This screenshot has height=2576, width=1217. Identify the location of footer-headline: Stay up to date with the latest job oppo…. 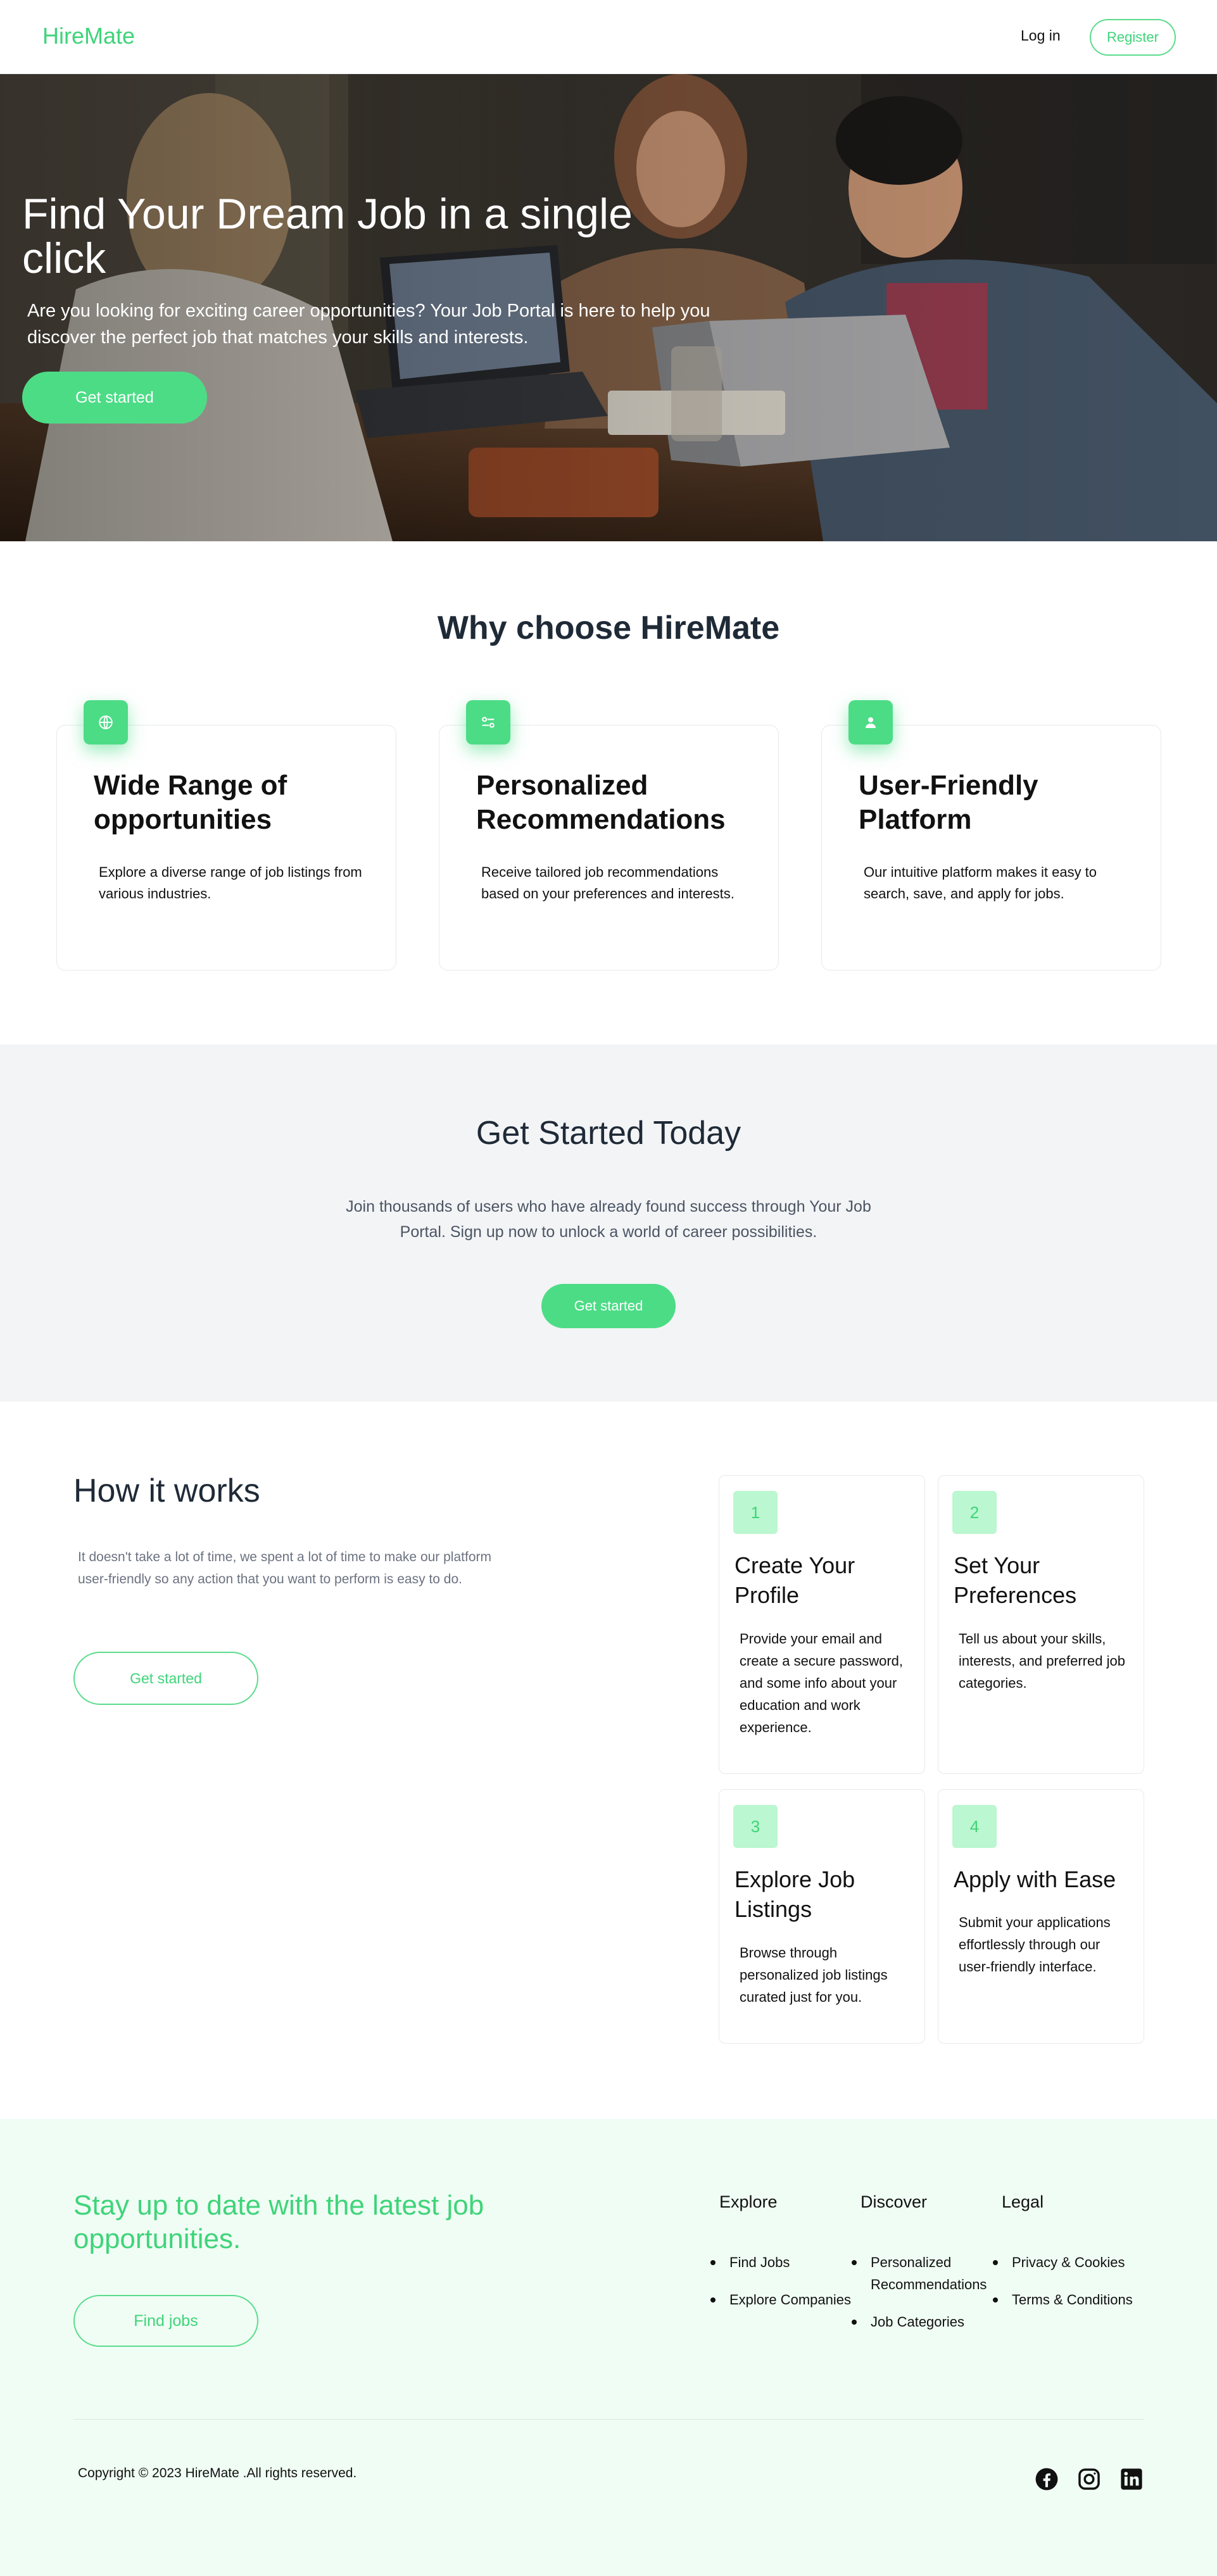
(278, 2222).